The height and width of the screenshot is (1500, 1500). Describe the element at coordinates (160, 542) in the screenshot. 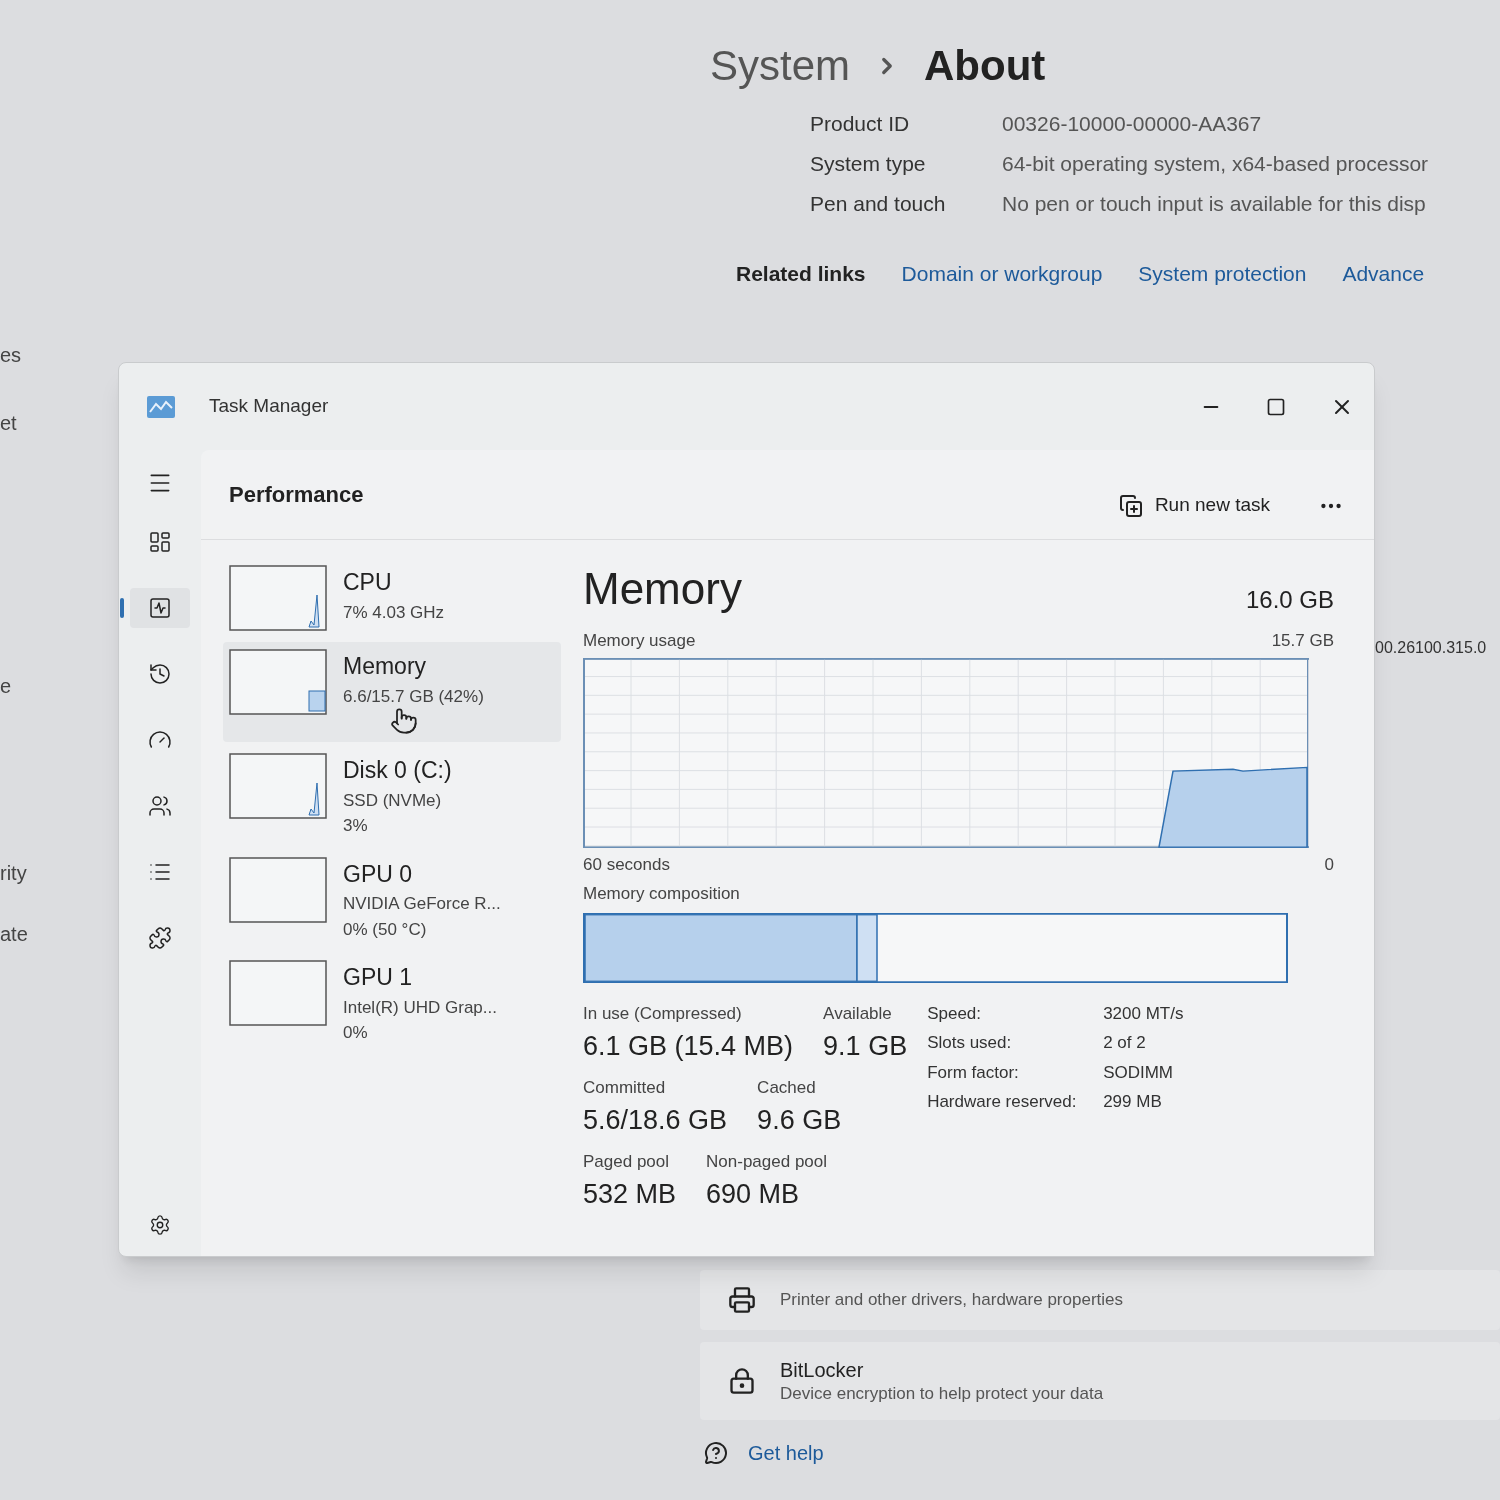

I see `grid-icon` at that location.